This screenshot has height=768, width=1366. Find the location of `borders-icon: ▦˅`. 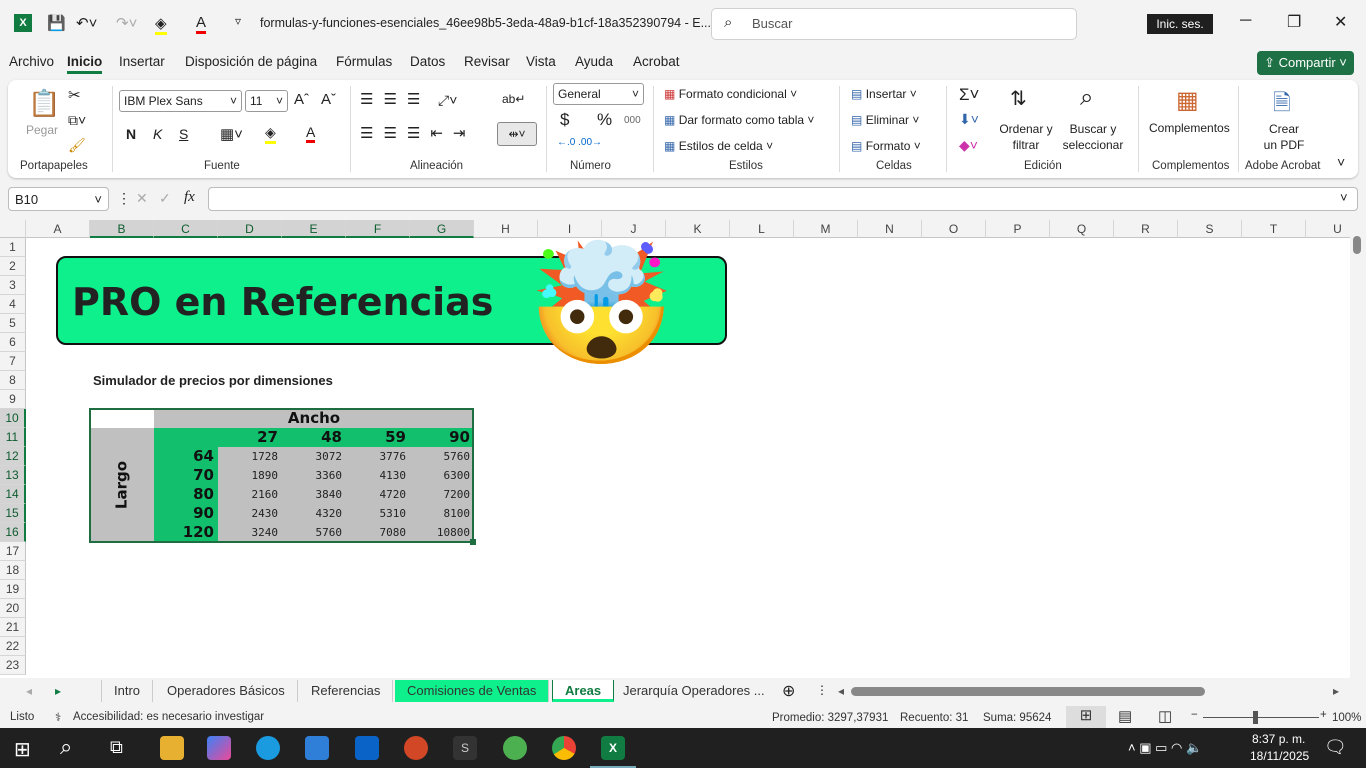

borders-icon: ▦˅ is located at coordinates (231, 134).